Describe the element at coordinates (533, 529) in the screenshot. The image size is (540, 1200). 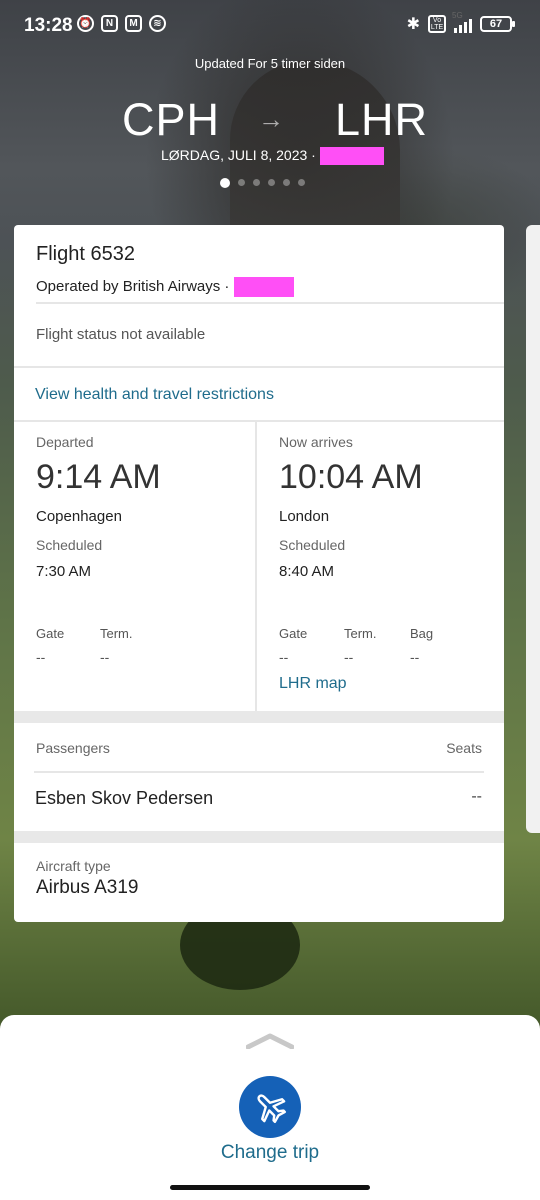
I see `next-flight-card-peek` at that location.